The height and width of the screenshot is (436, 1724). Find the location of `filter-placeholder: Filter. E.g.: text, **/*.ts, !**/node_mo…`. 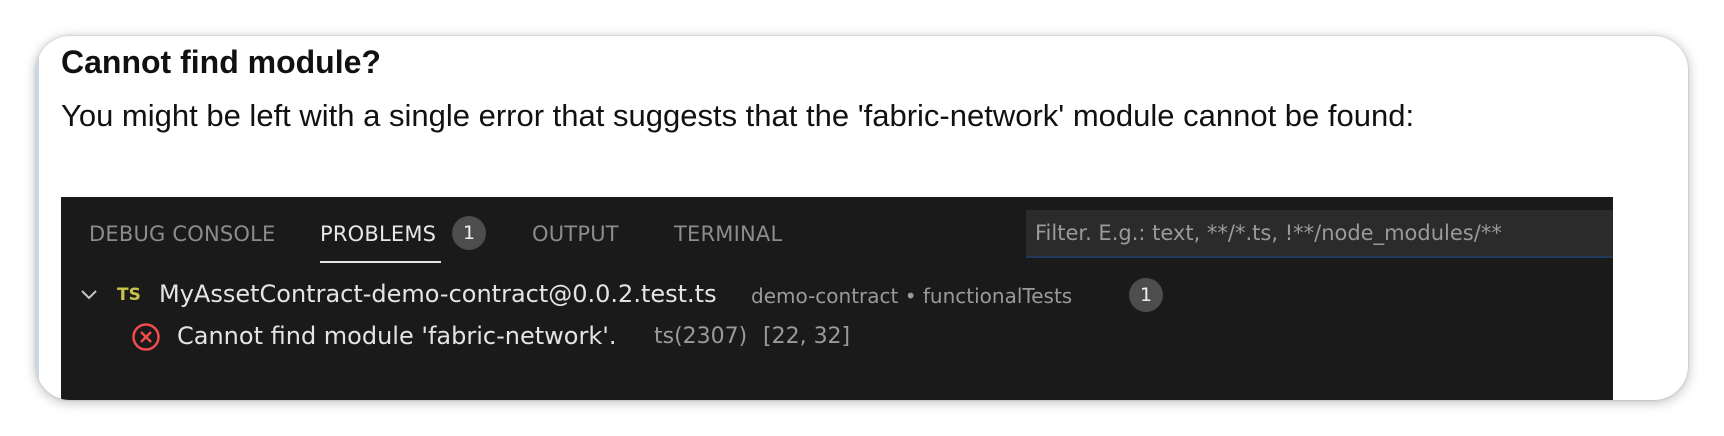

filter-placeholder: Filter. E.g.: text, **/*.ts, !**/node_mo… is located at coordinates (1268, 233).